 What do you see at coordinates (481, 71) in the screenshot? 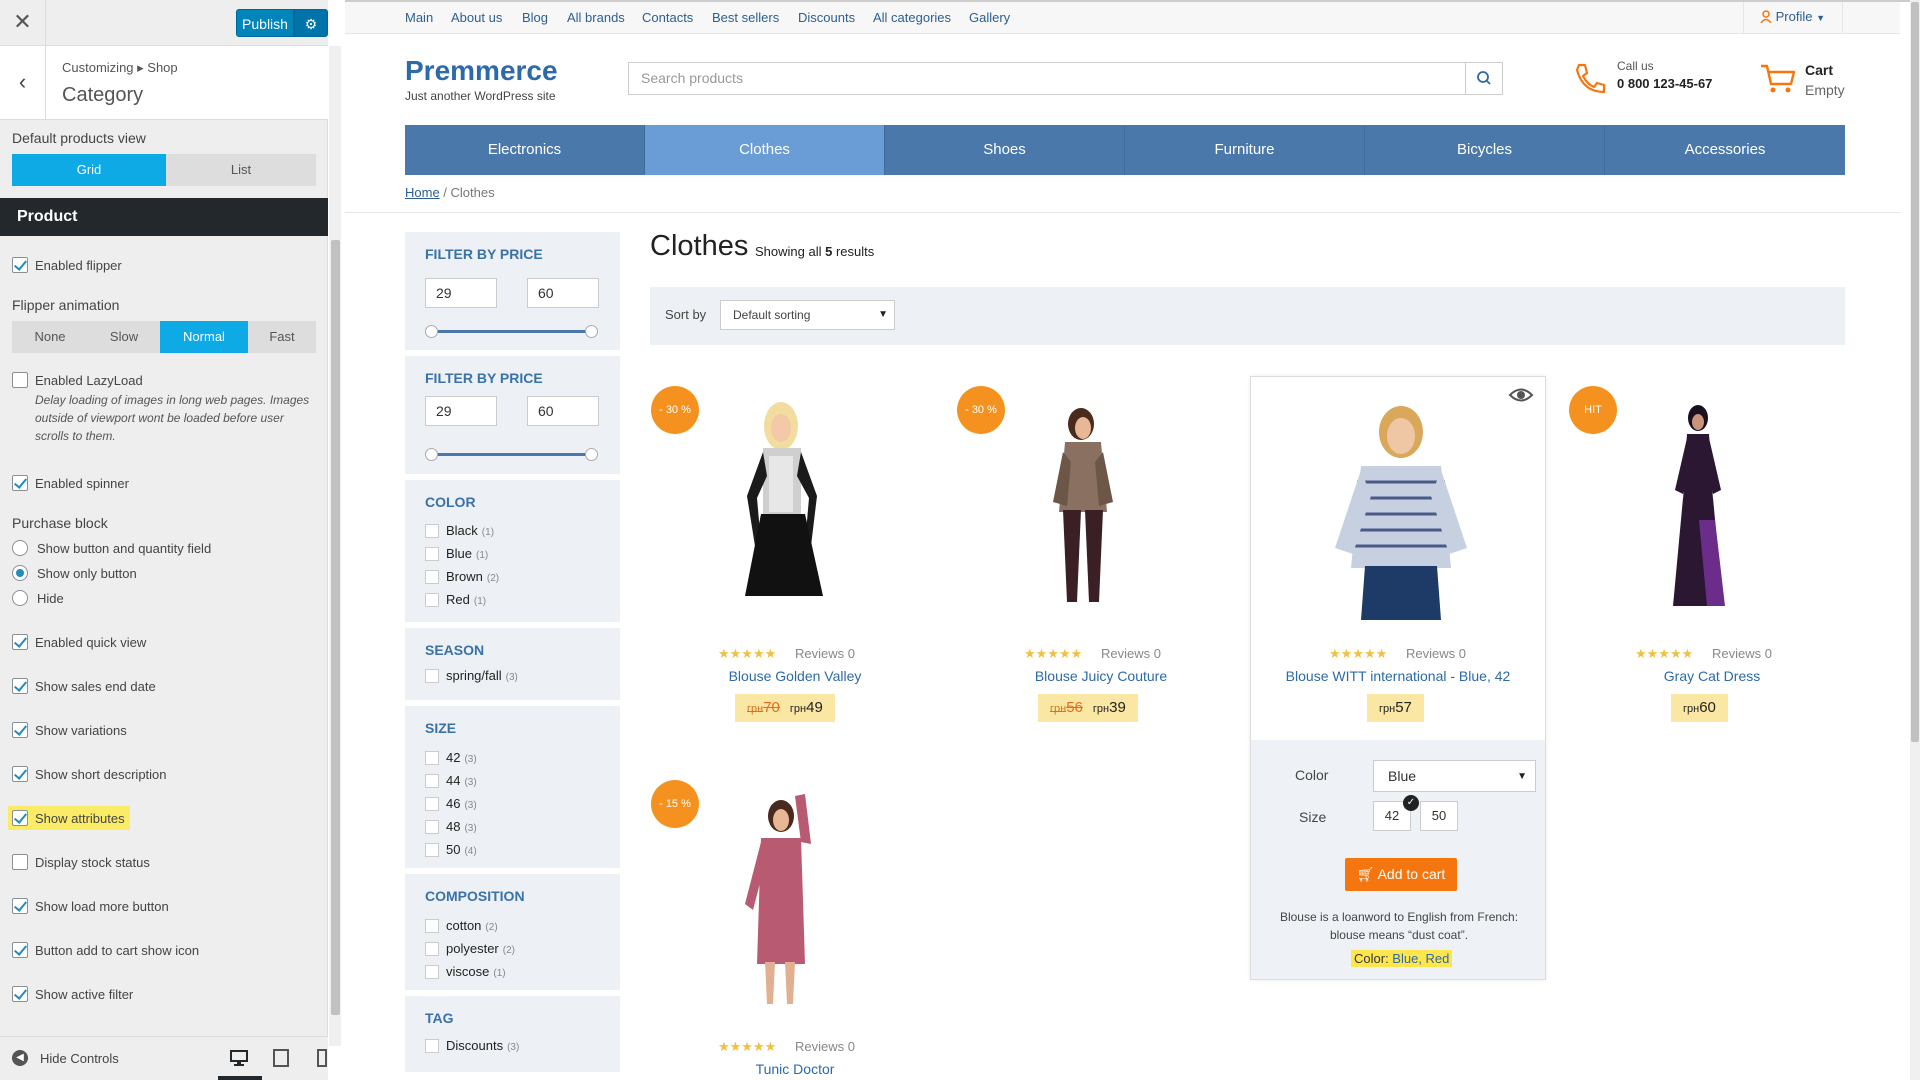
I see `site-logo: Premmerce` at bounding box center [481, 71].